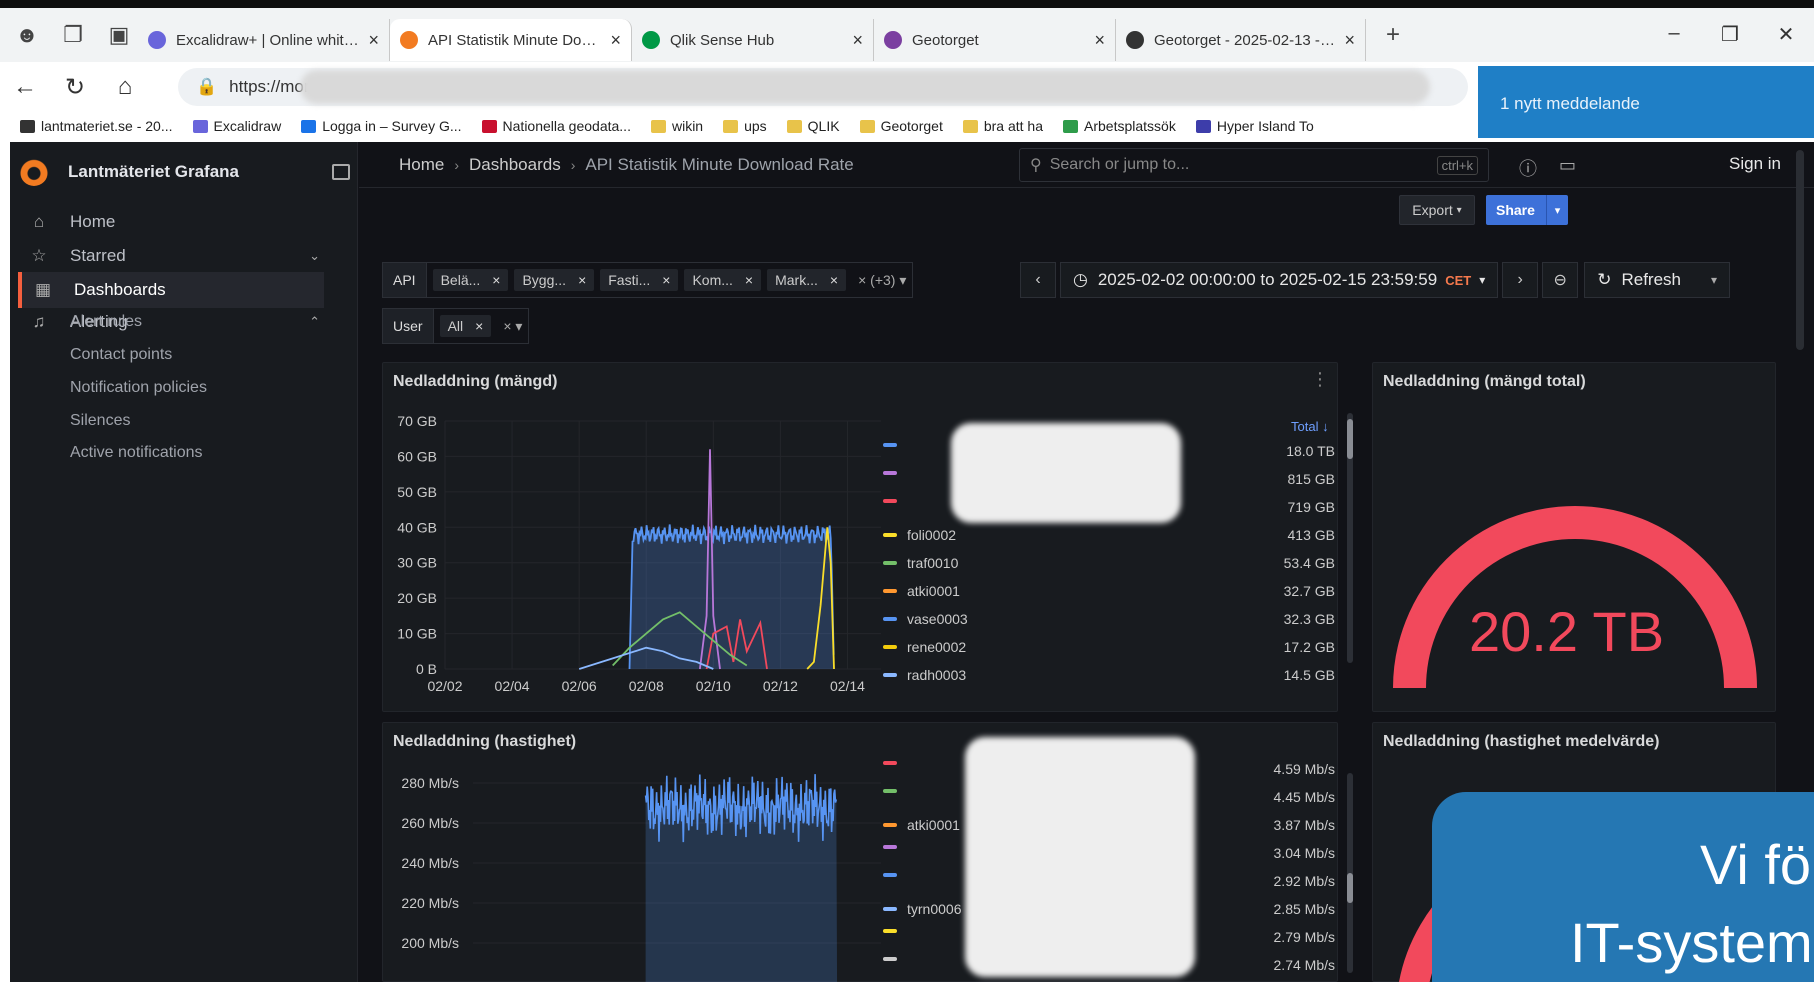 The height and width of the screenshot is (982, 1814). Describe the element at coordinates (1310, 426) in the screenshot. I see `legend-sort-header: Total ↓` at that location.